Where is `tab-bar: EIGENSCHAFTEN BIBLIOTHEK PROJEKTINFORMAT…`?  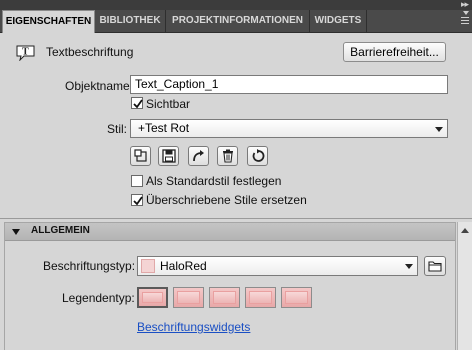
tab-bar: EIGENSCHAFTEN BIBLIOTHEK PROJEKTINFORMAT… is located at coordinates (236, 21).